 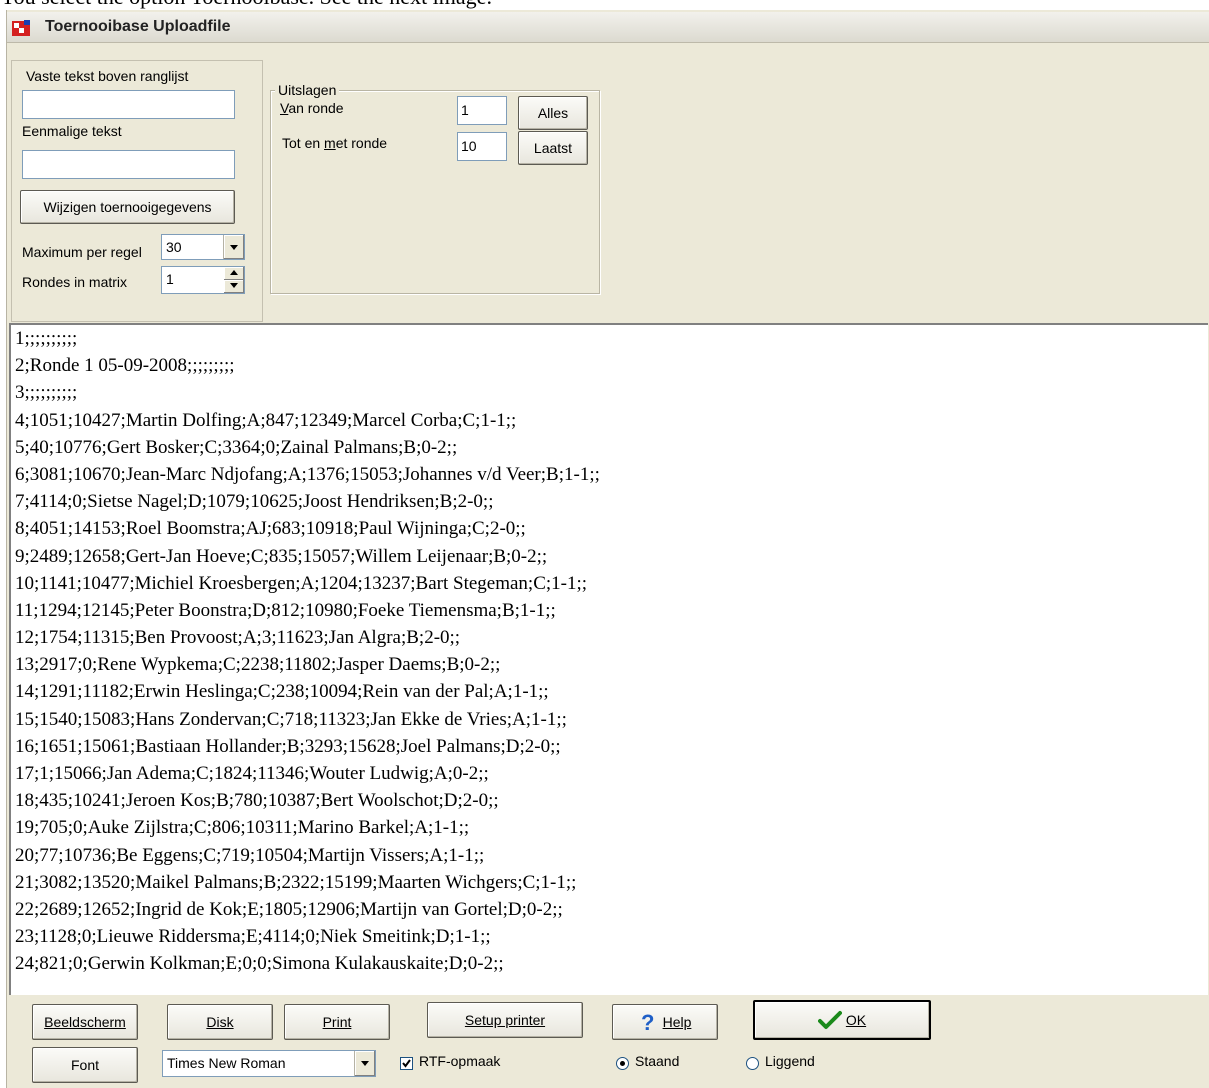 I want to click on last-round-button: Laatst, so click(x=553, y=148).